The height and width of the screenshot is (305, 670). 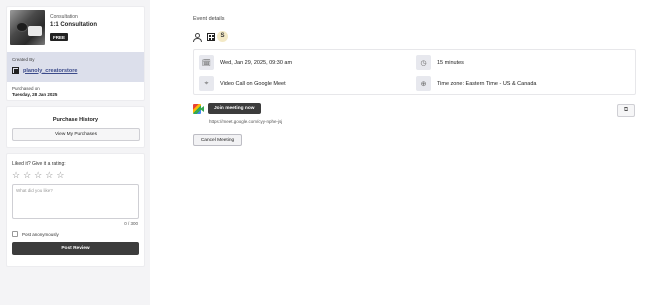 I want to click on meeting-link: https://meet.google.com/cyy-nphe-jsj, so click(x=245, y=121).